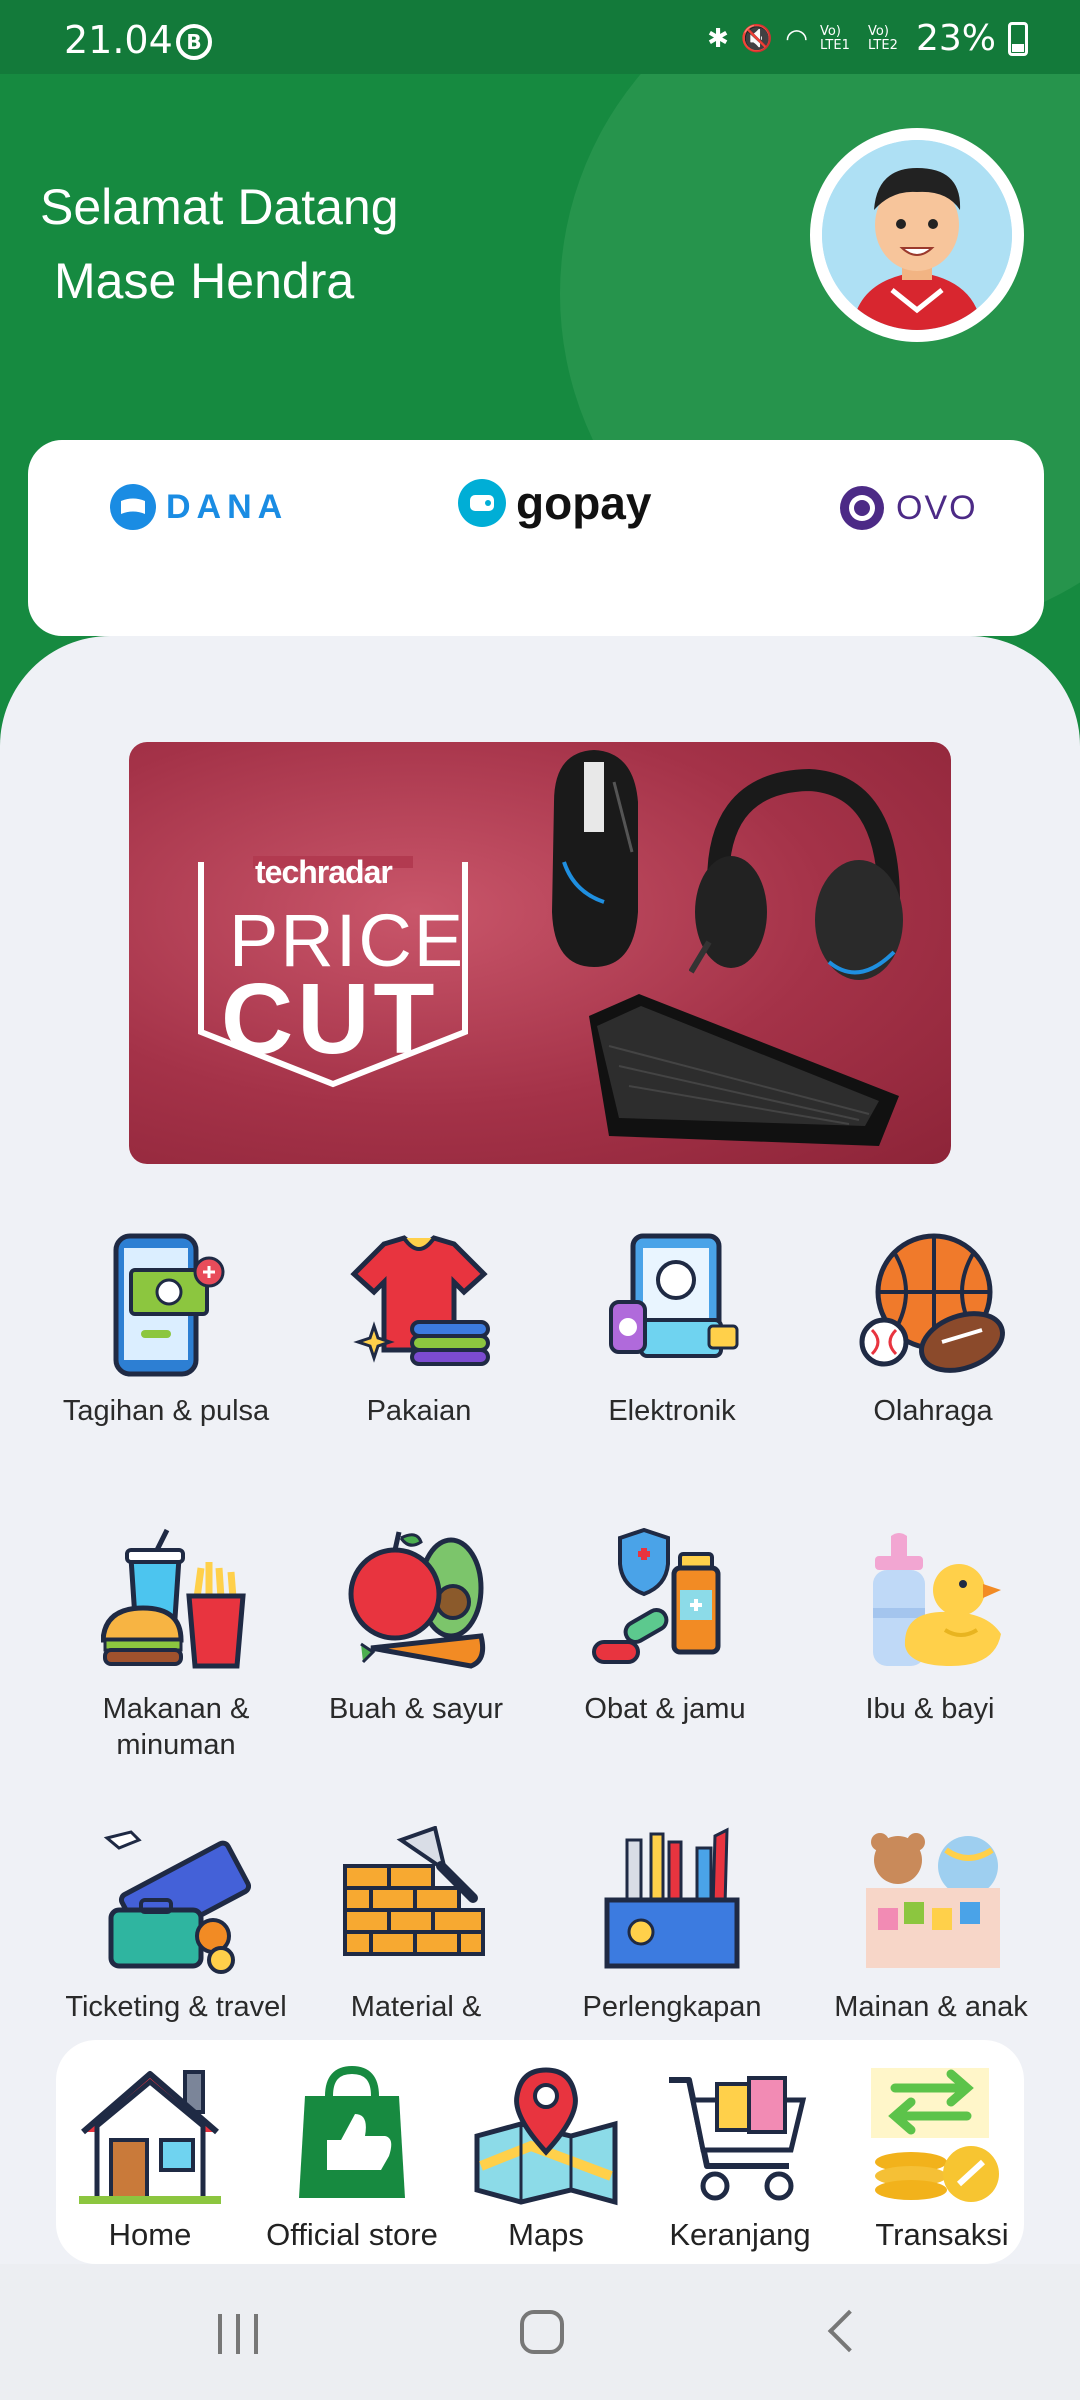 The width and height of the screenshot is (1080, 2400). What do you see at coordinates (862, 508) in the screenshot?
I see `ovo-logo-icon` at bounding box center [862, 508].